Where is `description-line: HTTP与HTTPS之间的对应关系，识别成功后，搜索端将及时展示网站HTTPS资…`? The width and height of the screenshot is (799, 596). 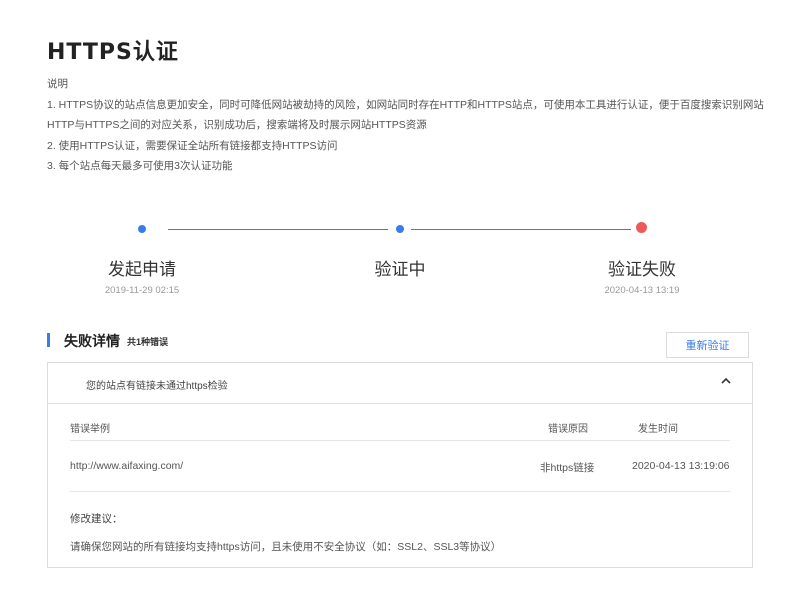
description-line: HTTP与HTTPS之间的对应关系，识别成功后，搜索端将及时展示网站HTTPS资… is located at coordinates (237, 125).